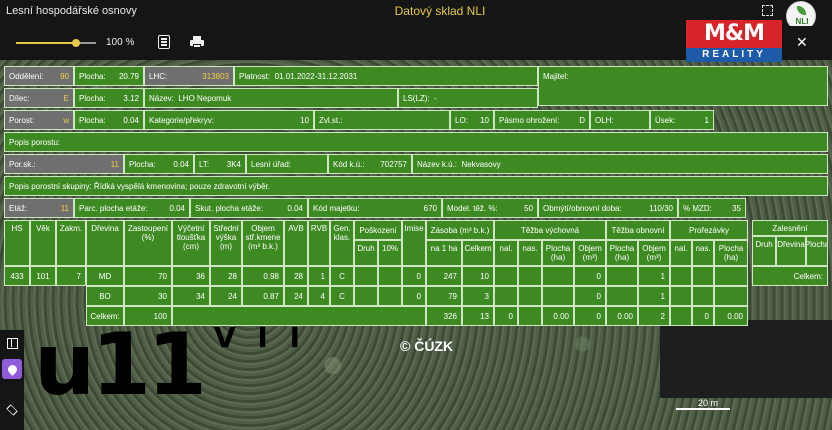 The image size is (832, 430). Describe the element at coordinates (271, 164) in the screenshot. I see `lesni-urad-label: Lesní úřad:` at that location.